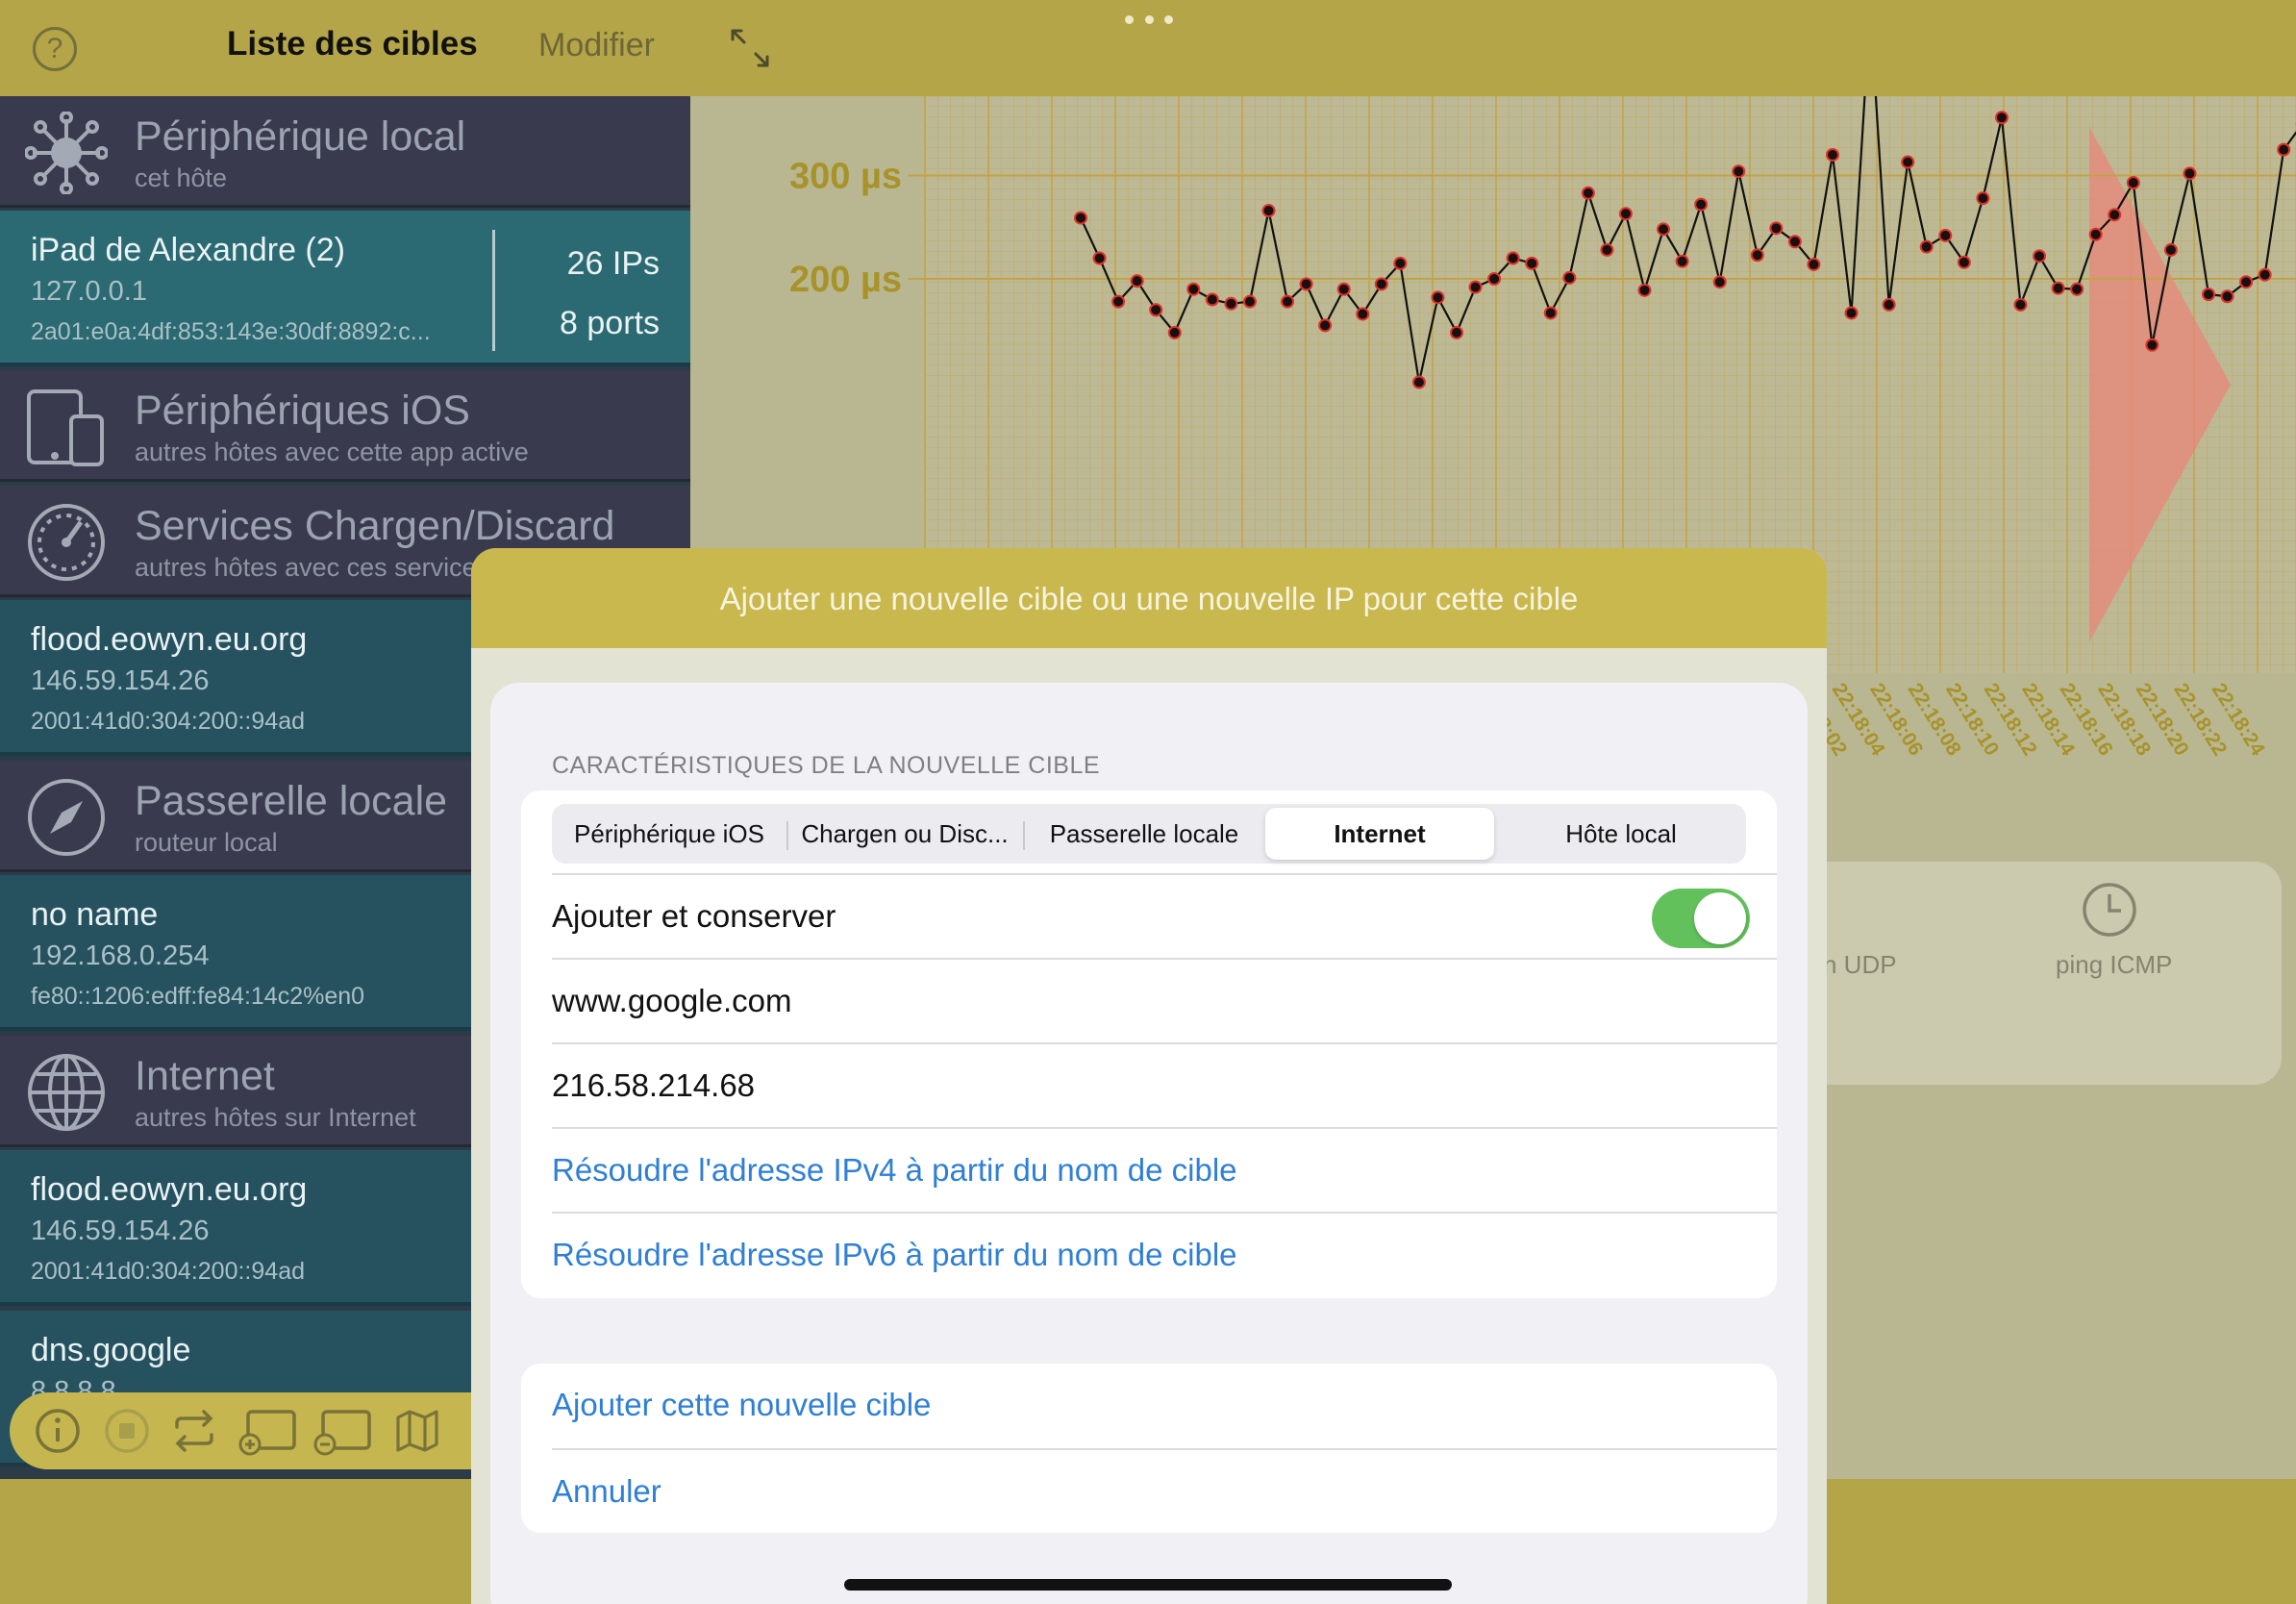 The width and height of the screenshot is (2296, 1604). I want to click on keep-label: Ajouter et conserver, so click(694, 916).